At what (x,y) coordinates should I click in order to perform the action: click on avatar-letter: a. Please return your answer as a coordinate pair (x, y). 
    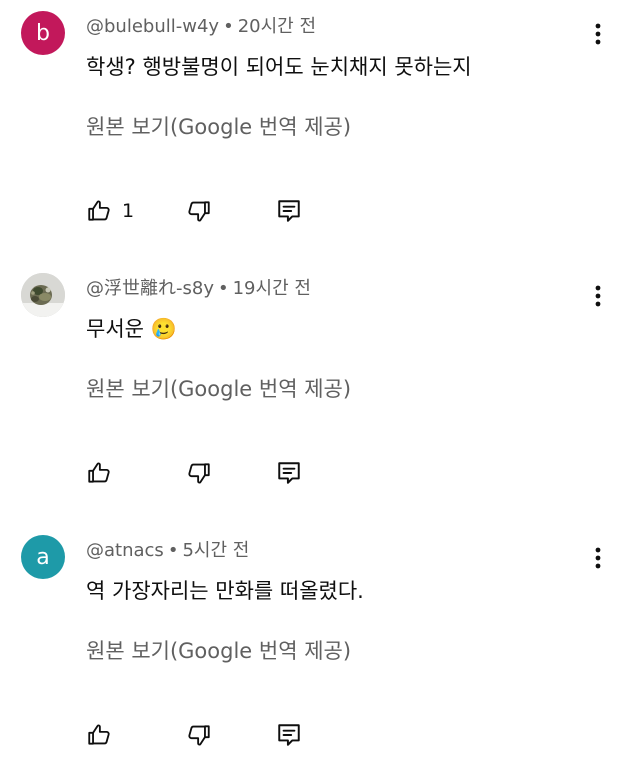
    Looking at the image, I should click on (43, 557).